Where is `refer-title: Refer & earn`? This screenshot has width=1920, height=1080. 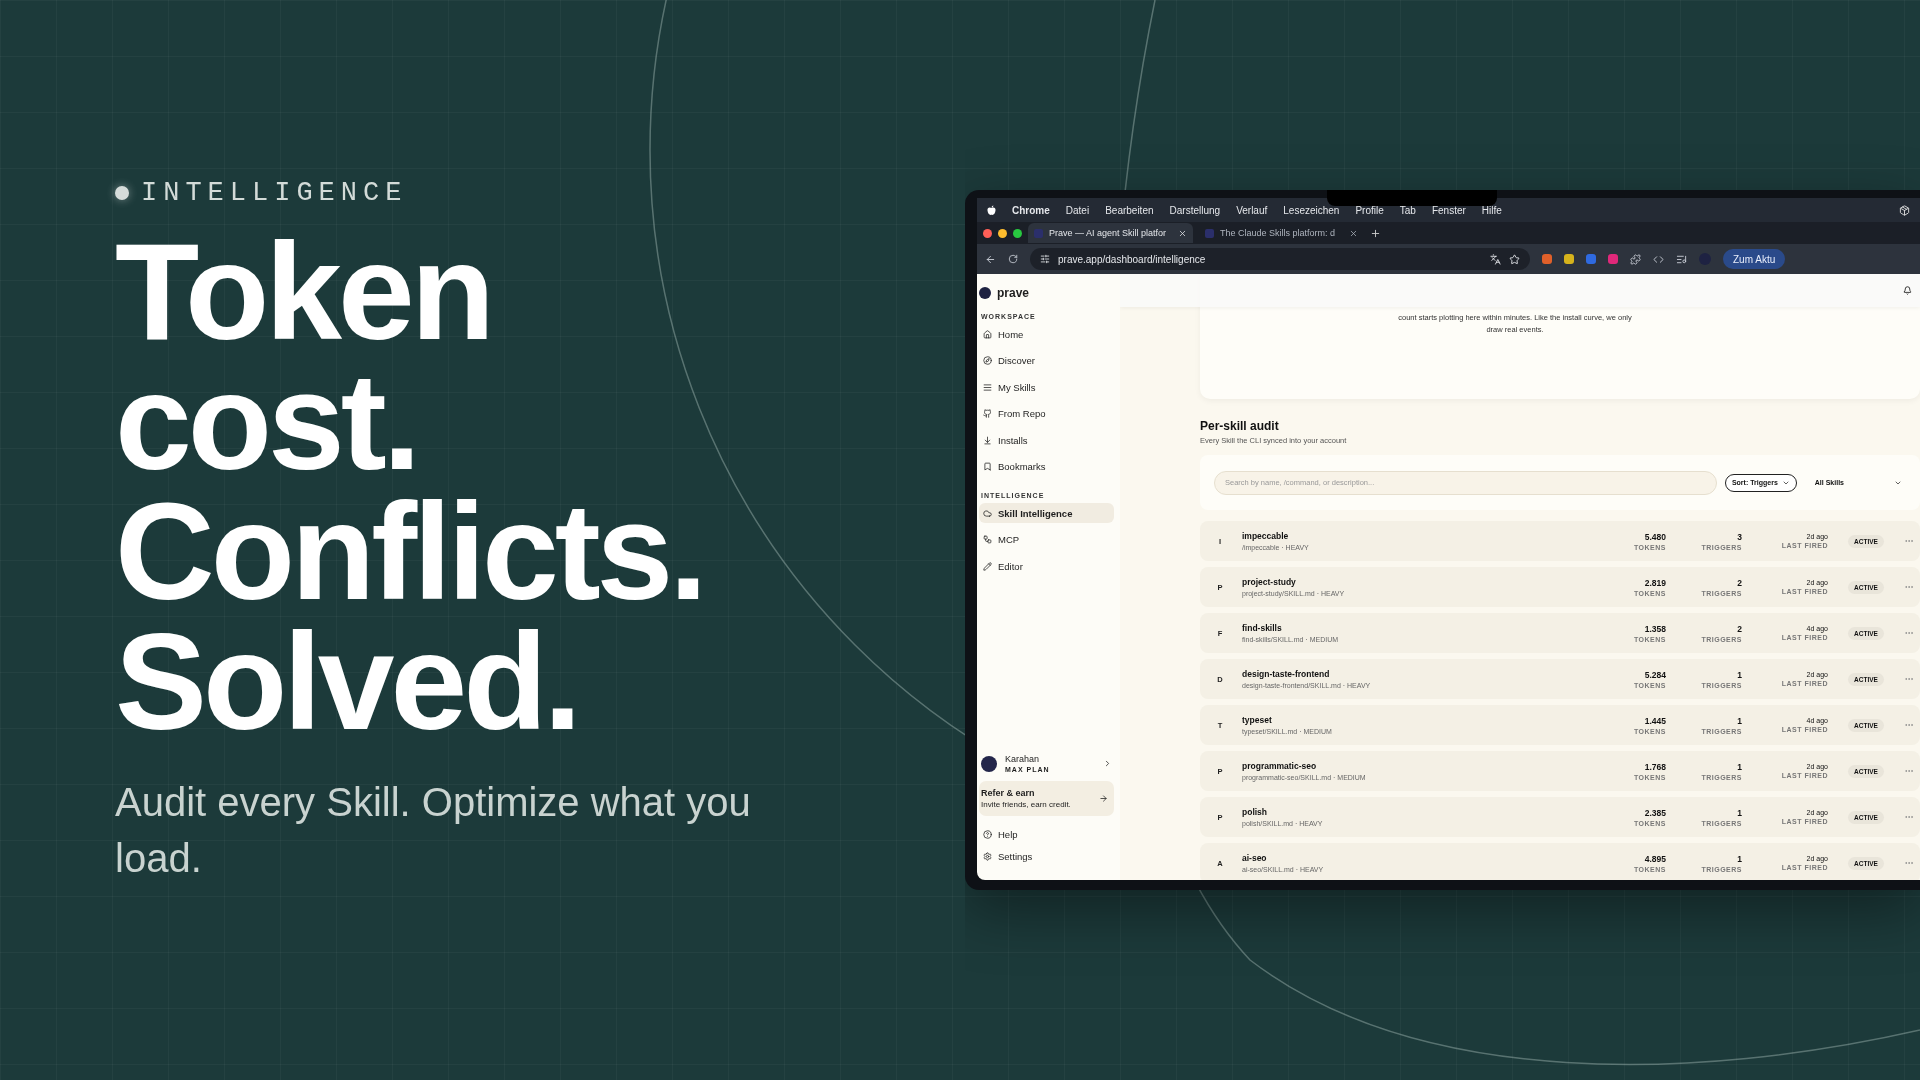 refer-title: Refer & earn is located at coordinates (1008, 793).